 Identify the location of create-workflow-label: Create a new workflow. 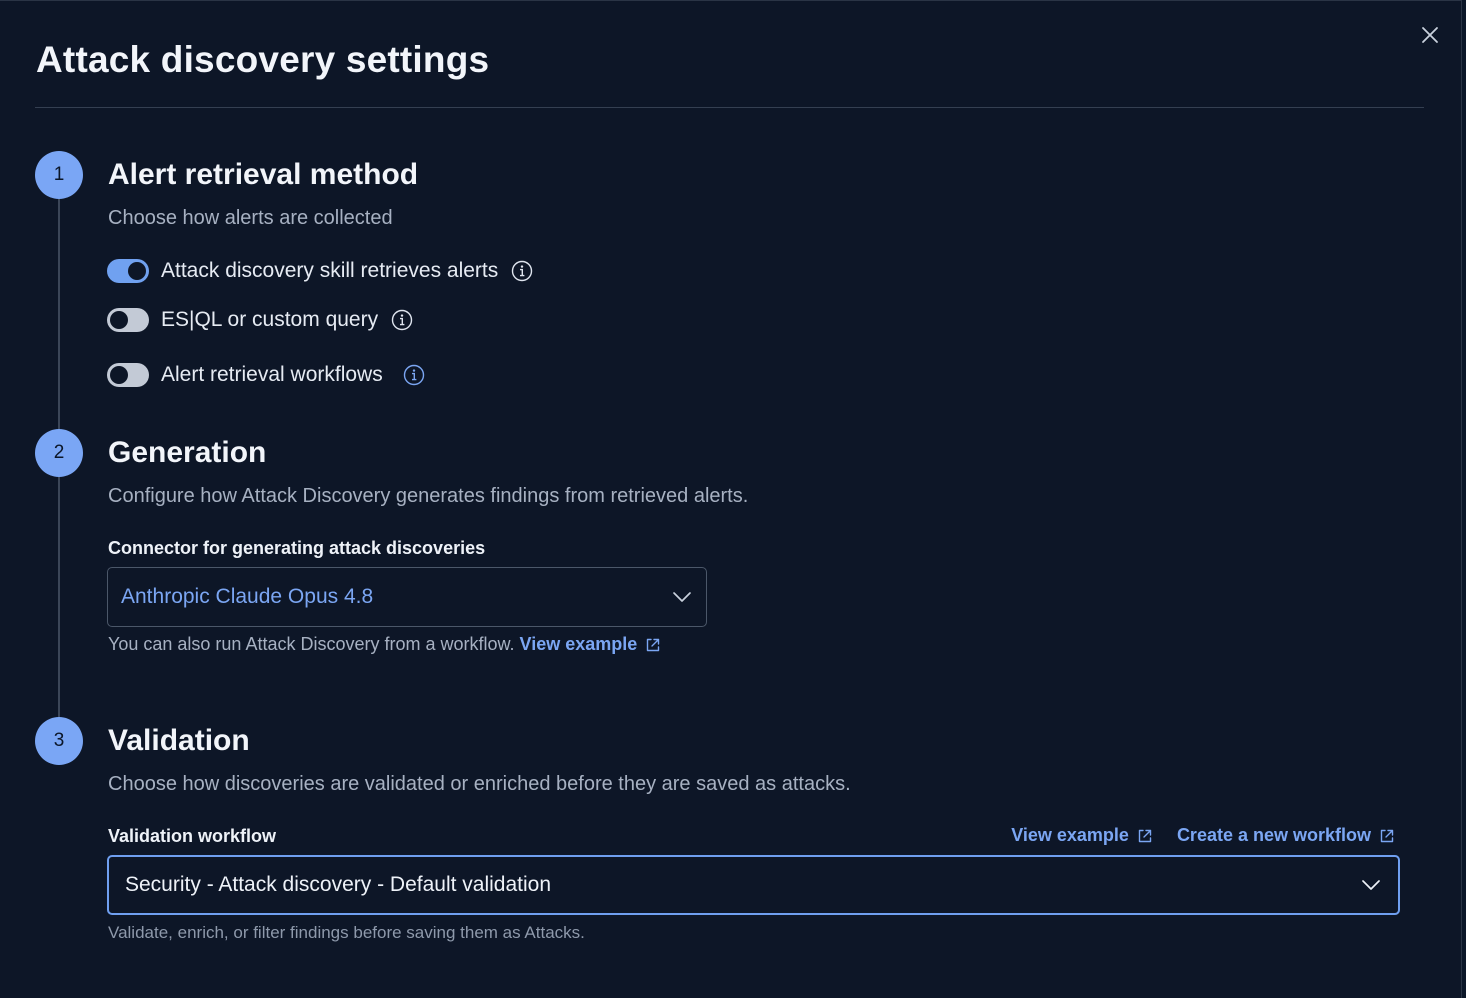
(1273, 835).